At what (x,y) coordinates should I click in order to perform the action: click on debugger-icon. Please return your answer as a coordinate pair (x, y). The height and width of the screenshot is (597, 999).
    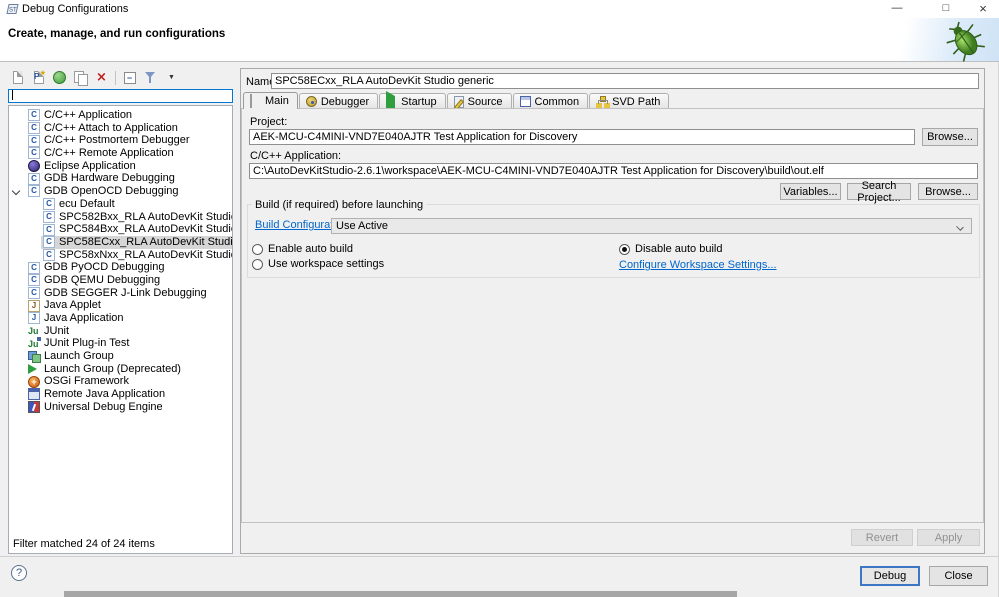
    Looking at the image, I should click on (311, 101).